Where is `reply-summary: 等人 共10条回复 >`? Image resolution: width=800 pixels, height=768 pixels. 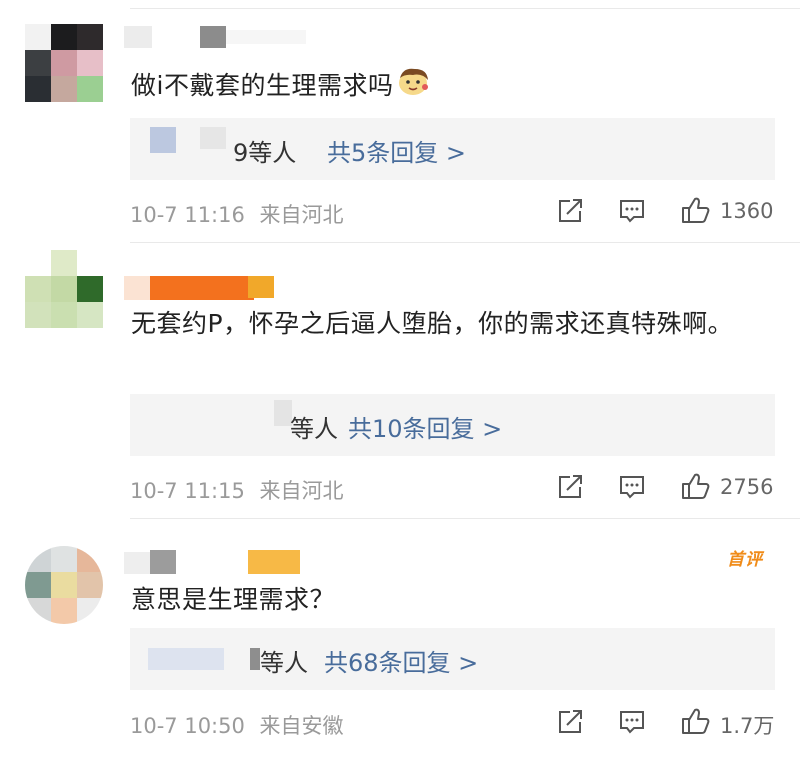
reply-summary: 等人 共10条回复 > is located at coordinates (452, 425).